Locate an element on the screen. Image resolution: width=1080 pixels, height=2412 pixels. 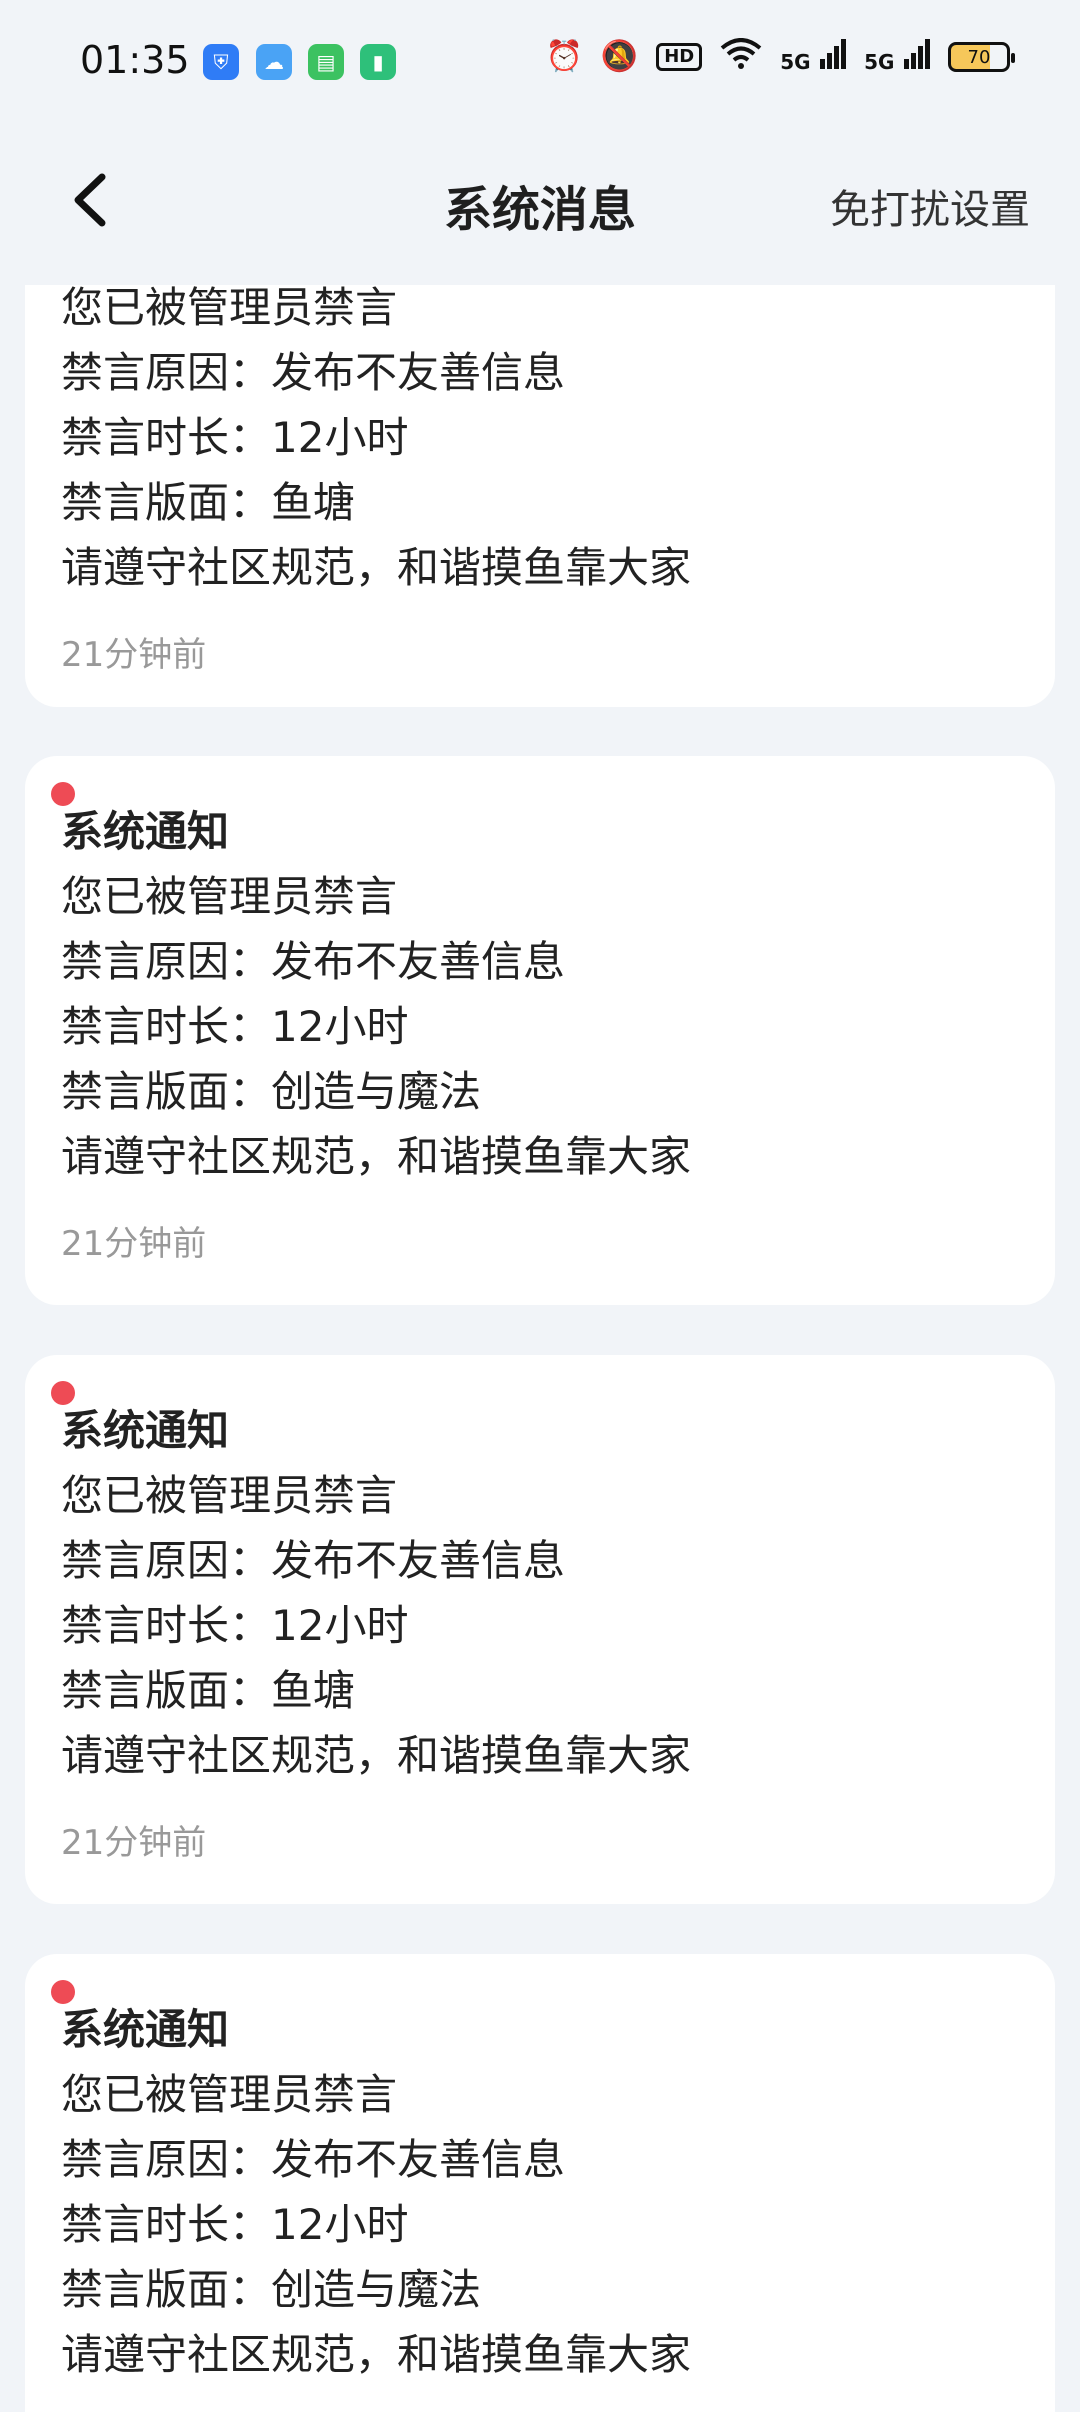
status-icons: ⏰ 🔕 HD 5G 5G 70 is located at coordinates (780, 57).